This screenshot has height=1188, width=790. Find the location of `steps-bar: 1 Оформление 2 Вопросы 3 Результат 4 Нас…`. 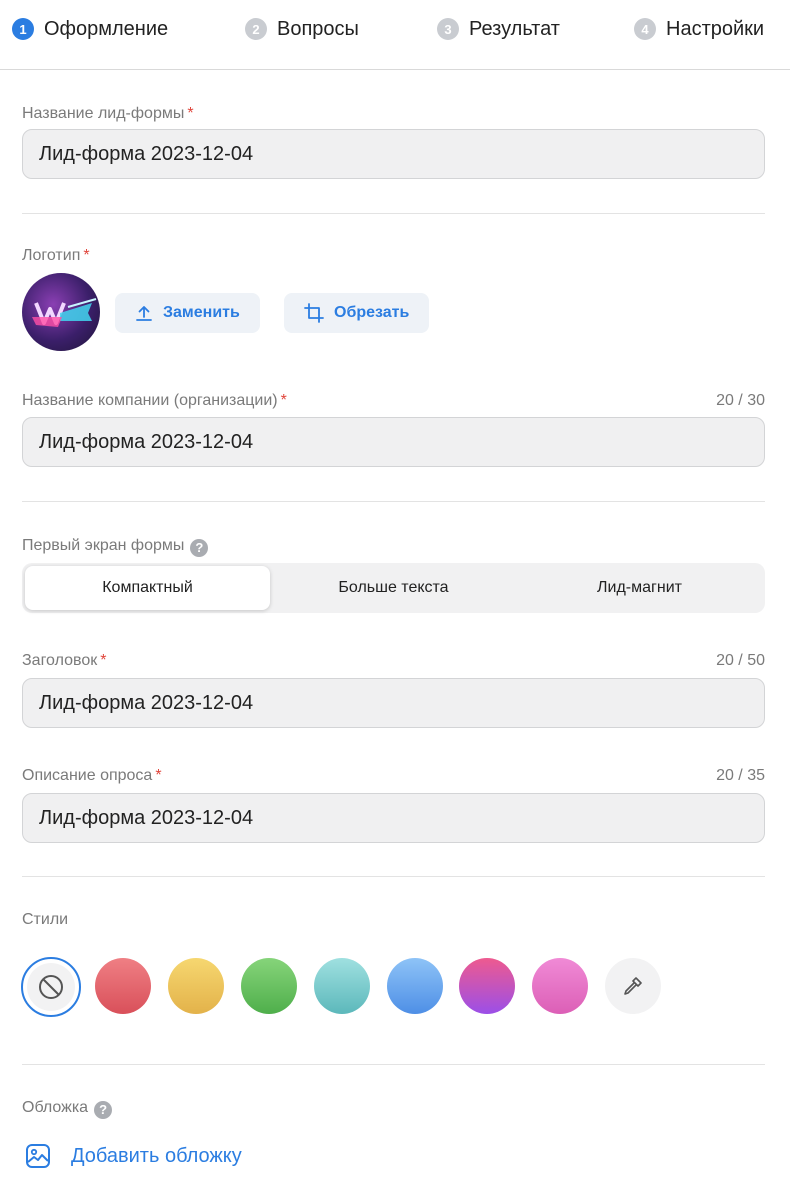

steps-bar: 1 Оформление 2 Вопросы 3 Результат 4 Нас… is located at coordinates (395, 35).